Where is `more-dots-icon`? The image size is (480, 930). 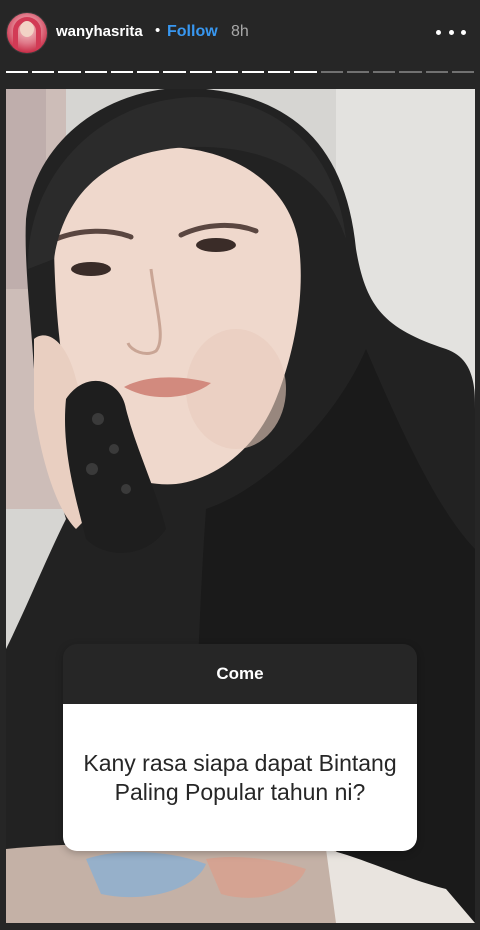
more-dots-icon is located at coordinates (451, 32).